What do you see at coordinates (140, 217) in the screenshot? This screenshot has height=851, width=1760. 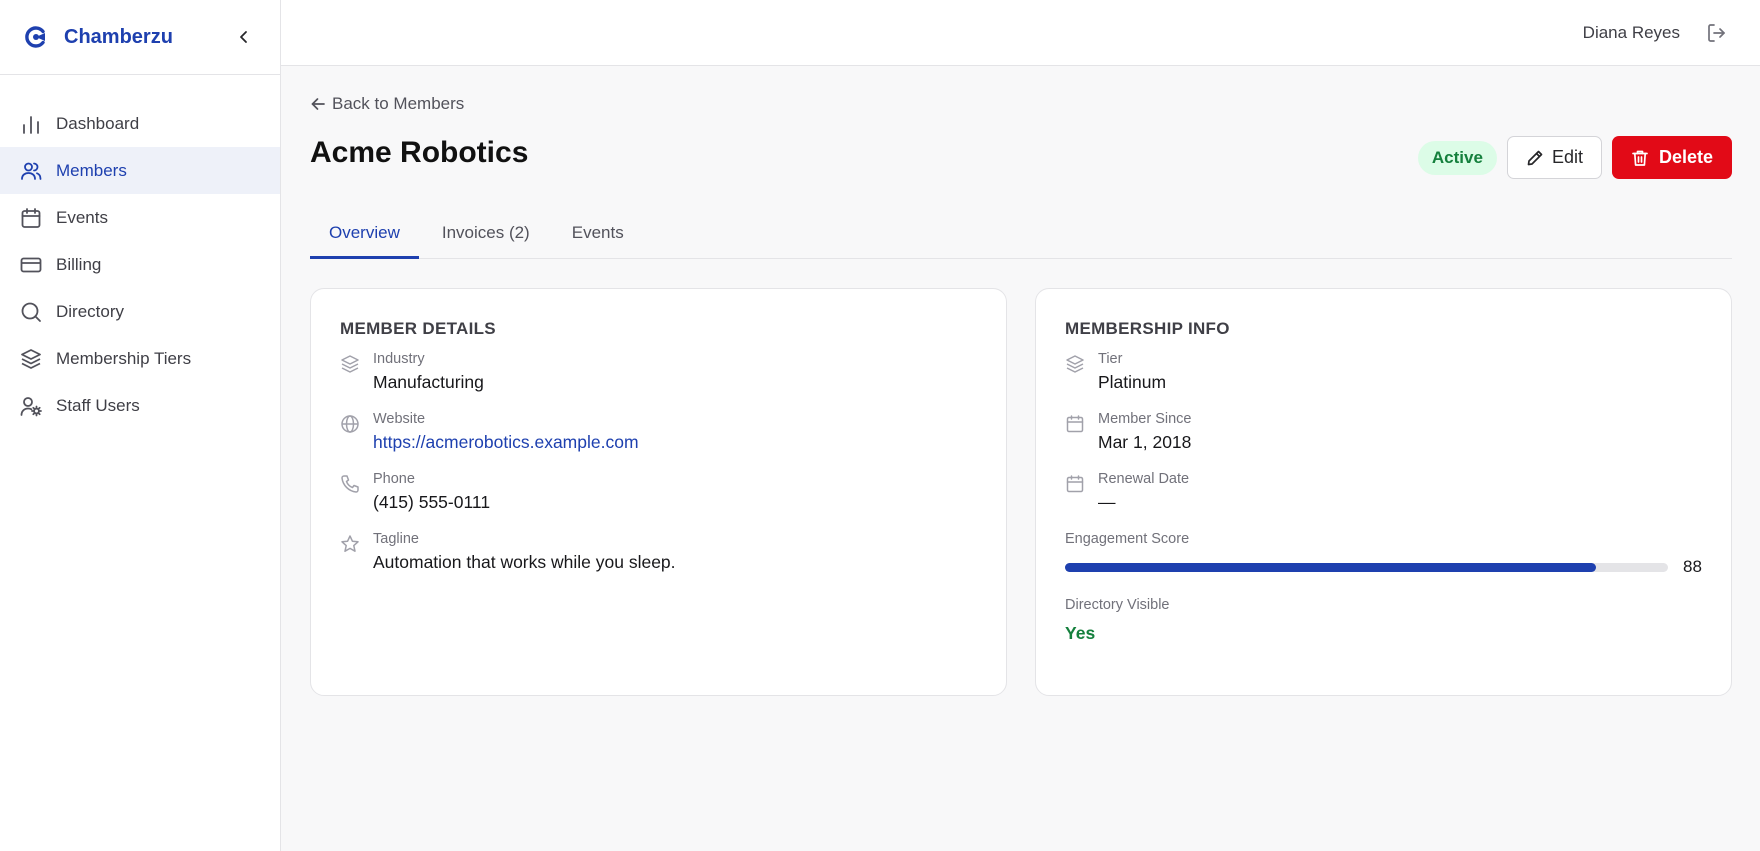 I see `sidebar-item-events: Events` at bounding box center [140, 217].